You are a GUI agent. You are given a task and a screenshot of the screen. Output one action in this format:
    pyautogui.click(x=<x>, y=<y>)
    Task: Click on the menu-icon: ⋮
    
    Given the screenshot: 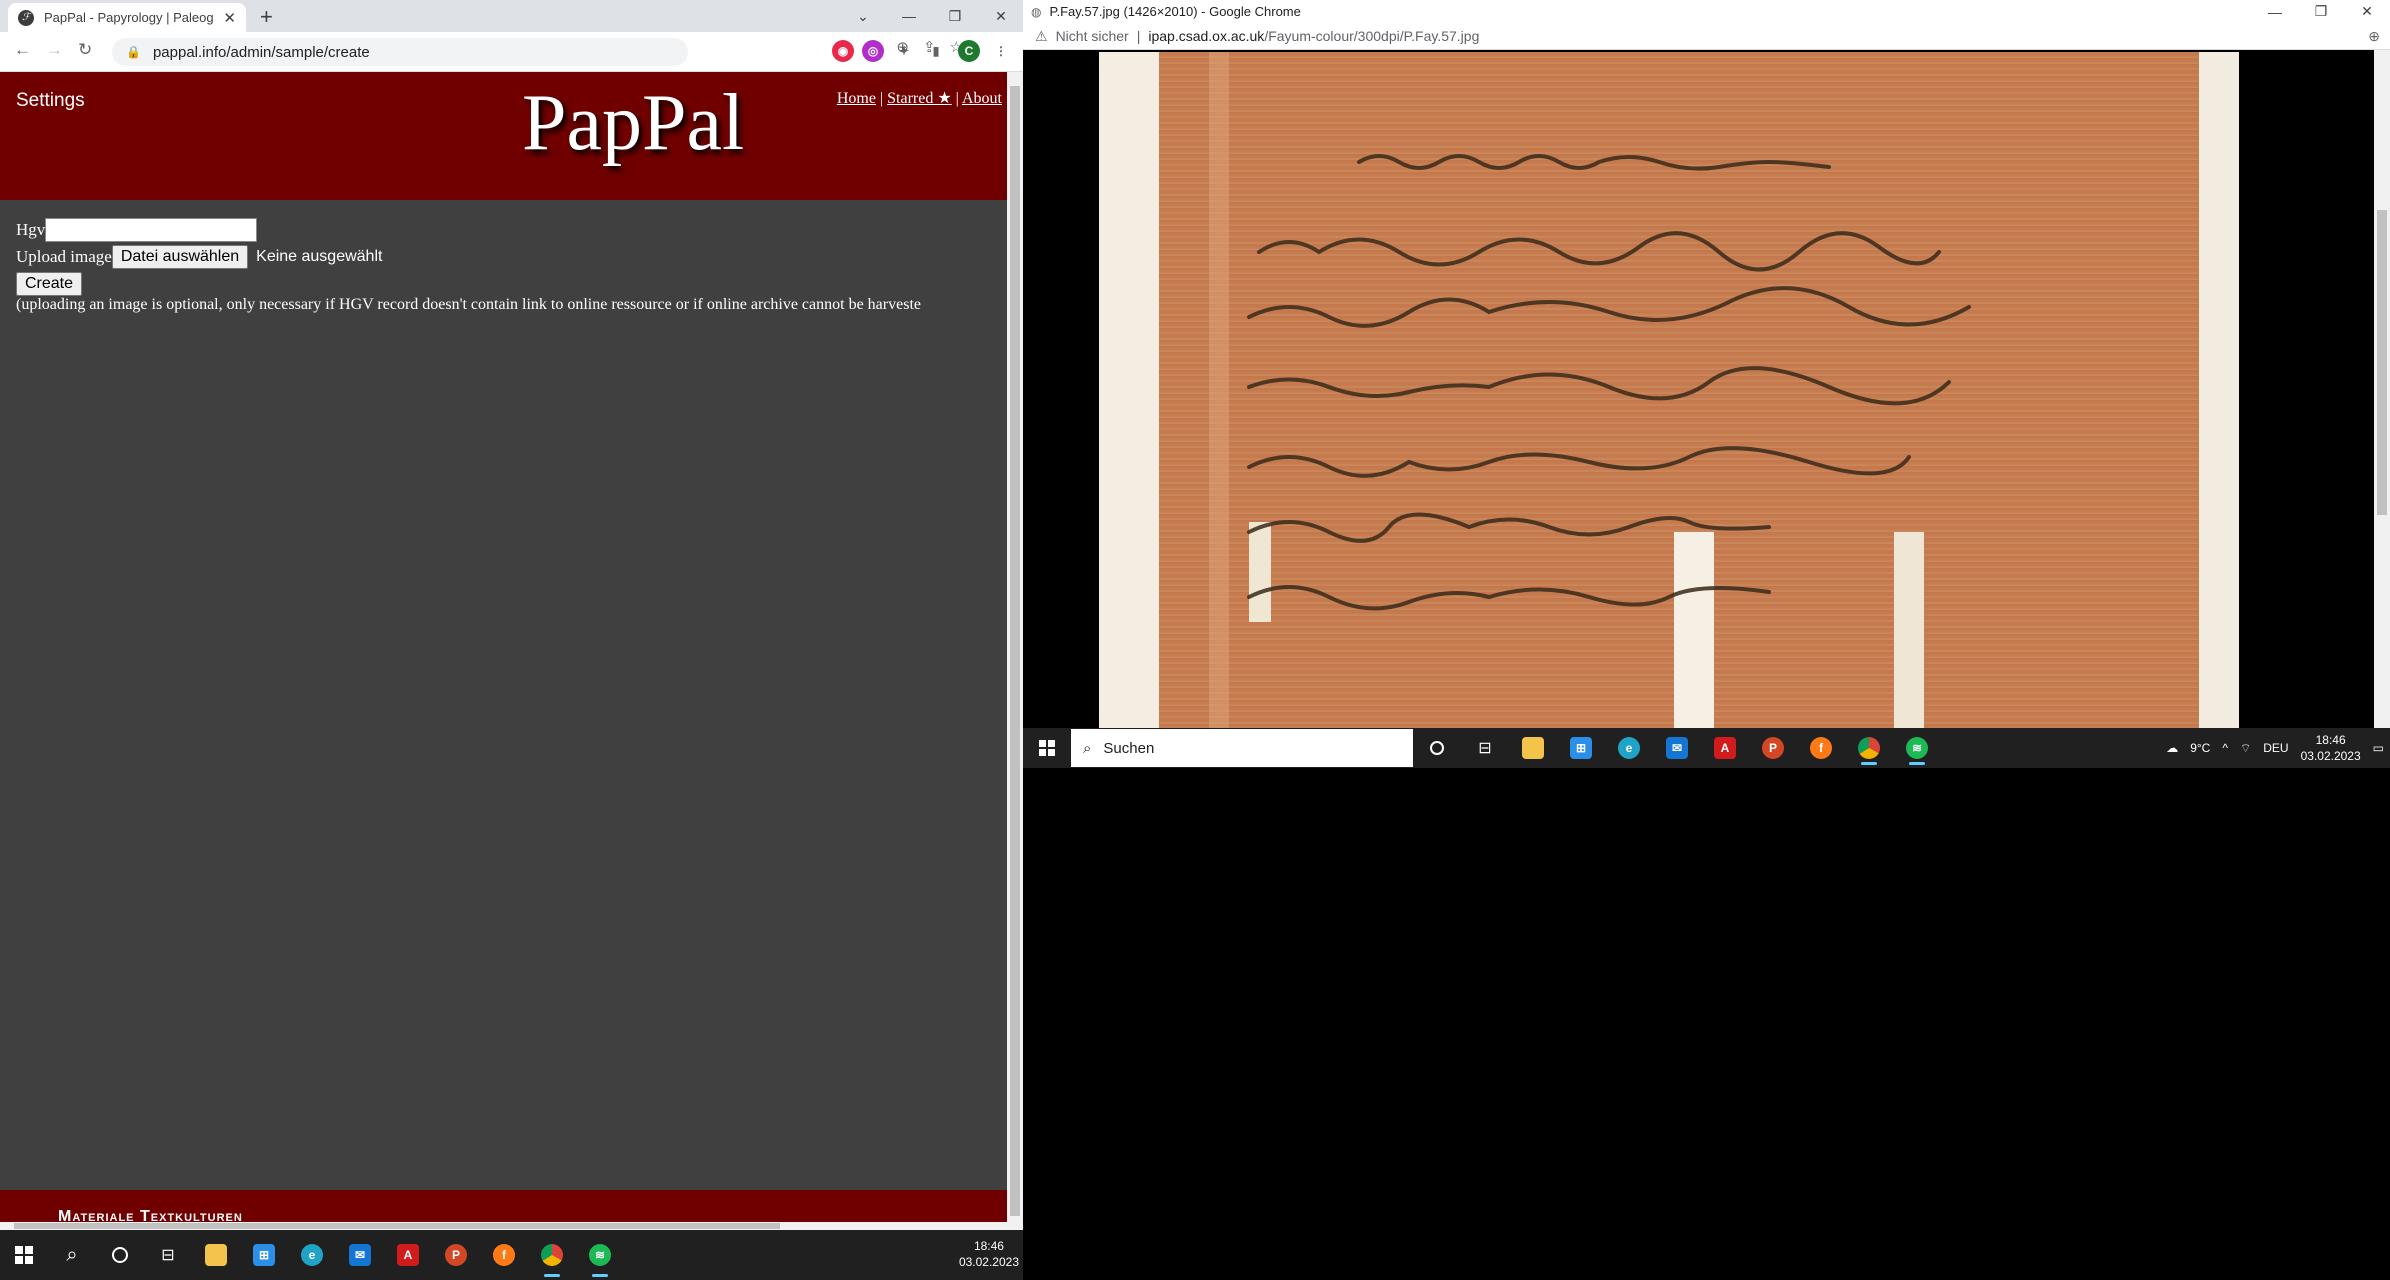 What is the action you would take?
    pyautogui.click(x=1001, y=51)
    